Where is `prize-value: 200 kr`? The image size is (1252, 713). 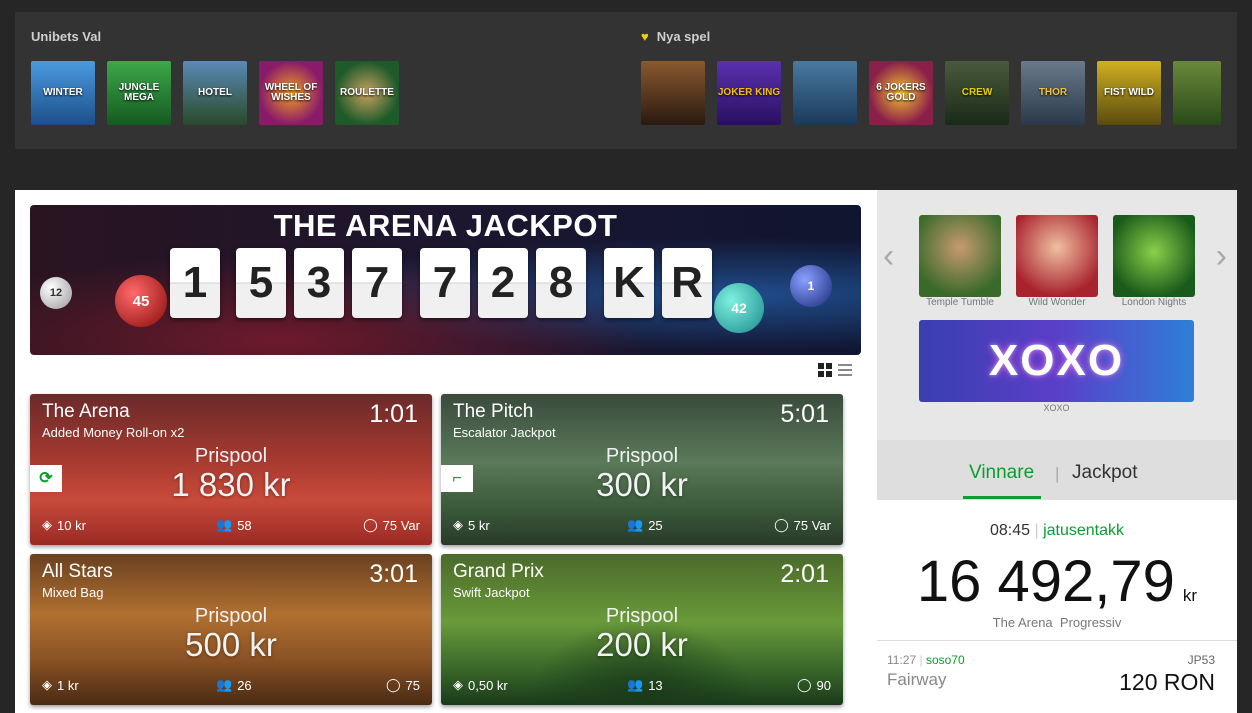 prize-value: 200 kr is located at coordinates (642, 644).